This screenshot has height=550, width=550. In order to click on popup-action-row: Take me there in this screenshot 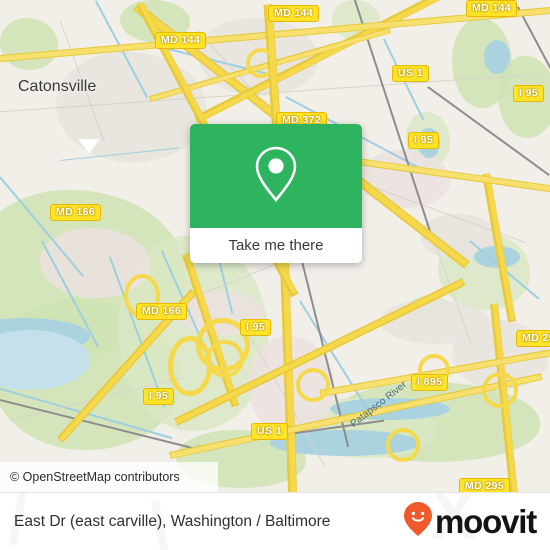, I will do `click(276, 245)`.